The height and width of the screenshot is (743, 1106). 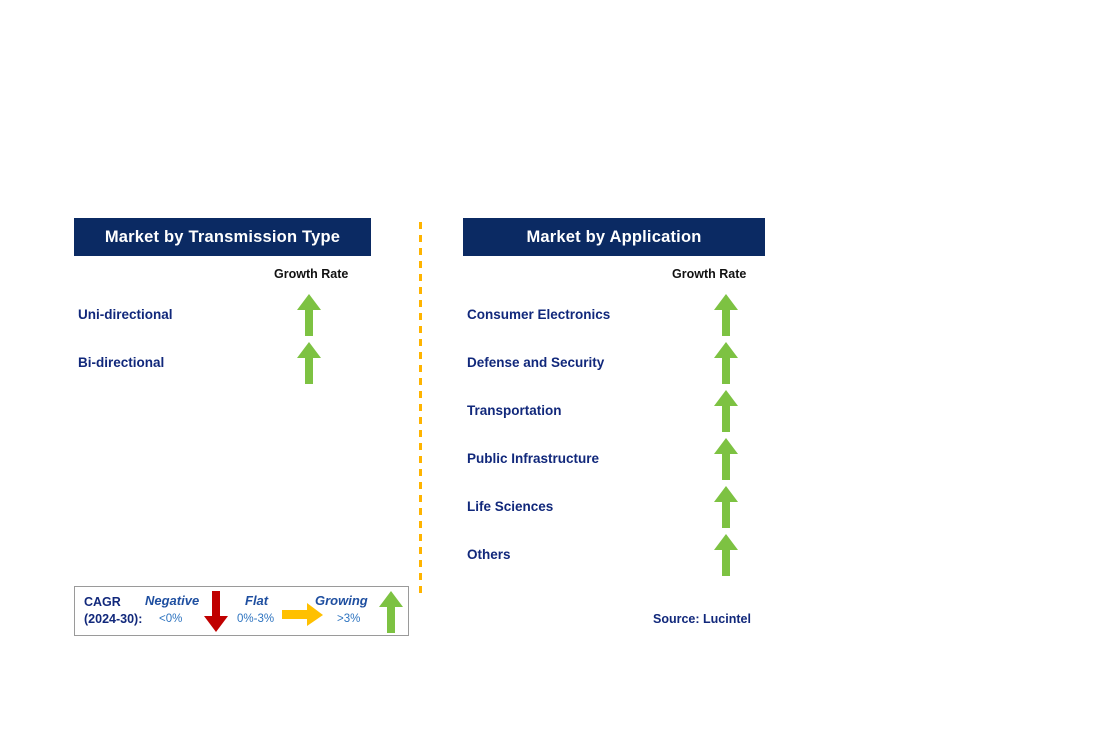 What do you see at coordinates (709, 274) in the screenshot?
I see `column-header-growth-rate-application: Growth Rate` at bounding box center [709, 274].